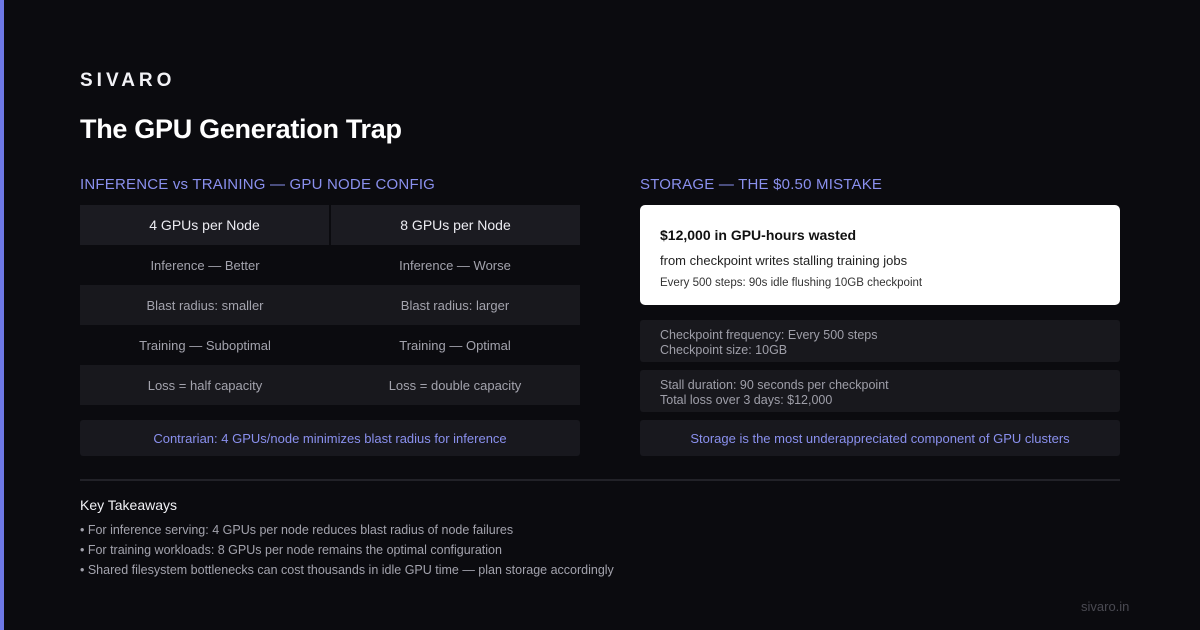  I want to click on stat-line: Checkpoint size: 10GB, so click(724, 350).